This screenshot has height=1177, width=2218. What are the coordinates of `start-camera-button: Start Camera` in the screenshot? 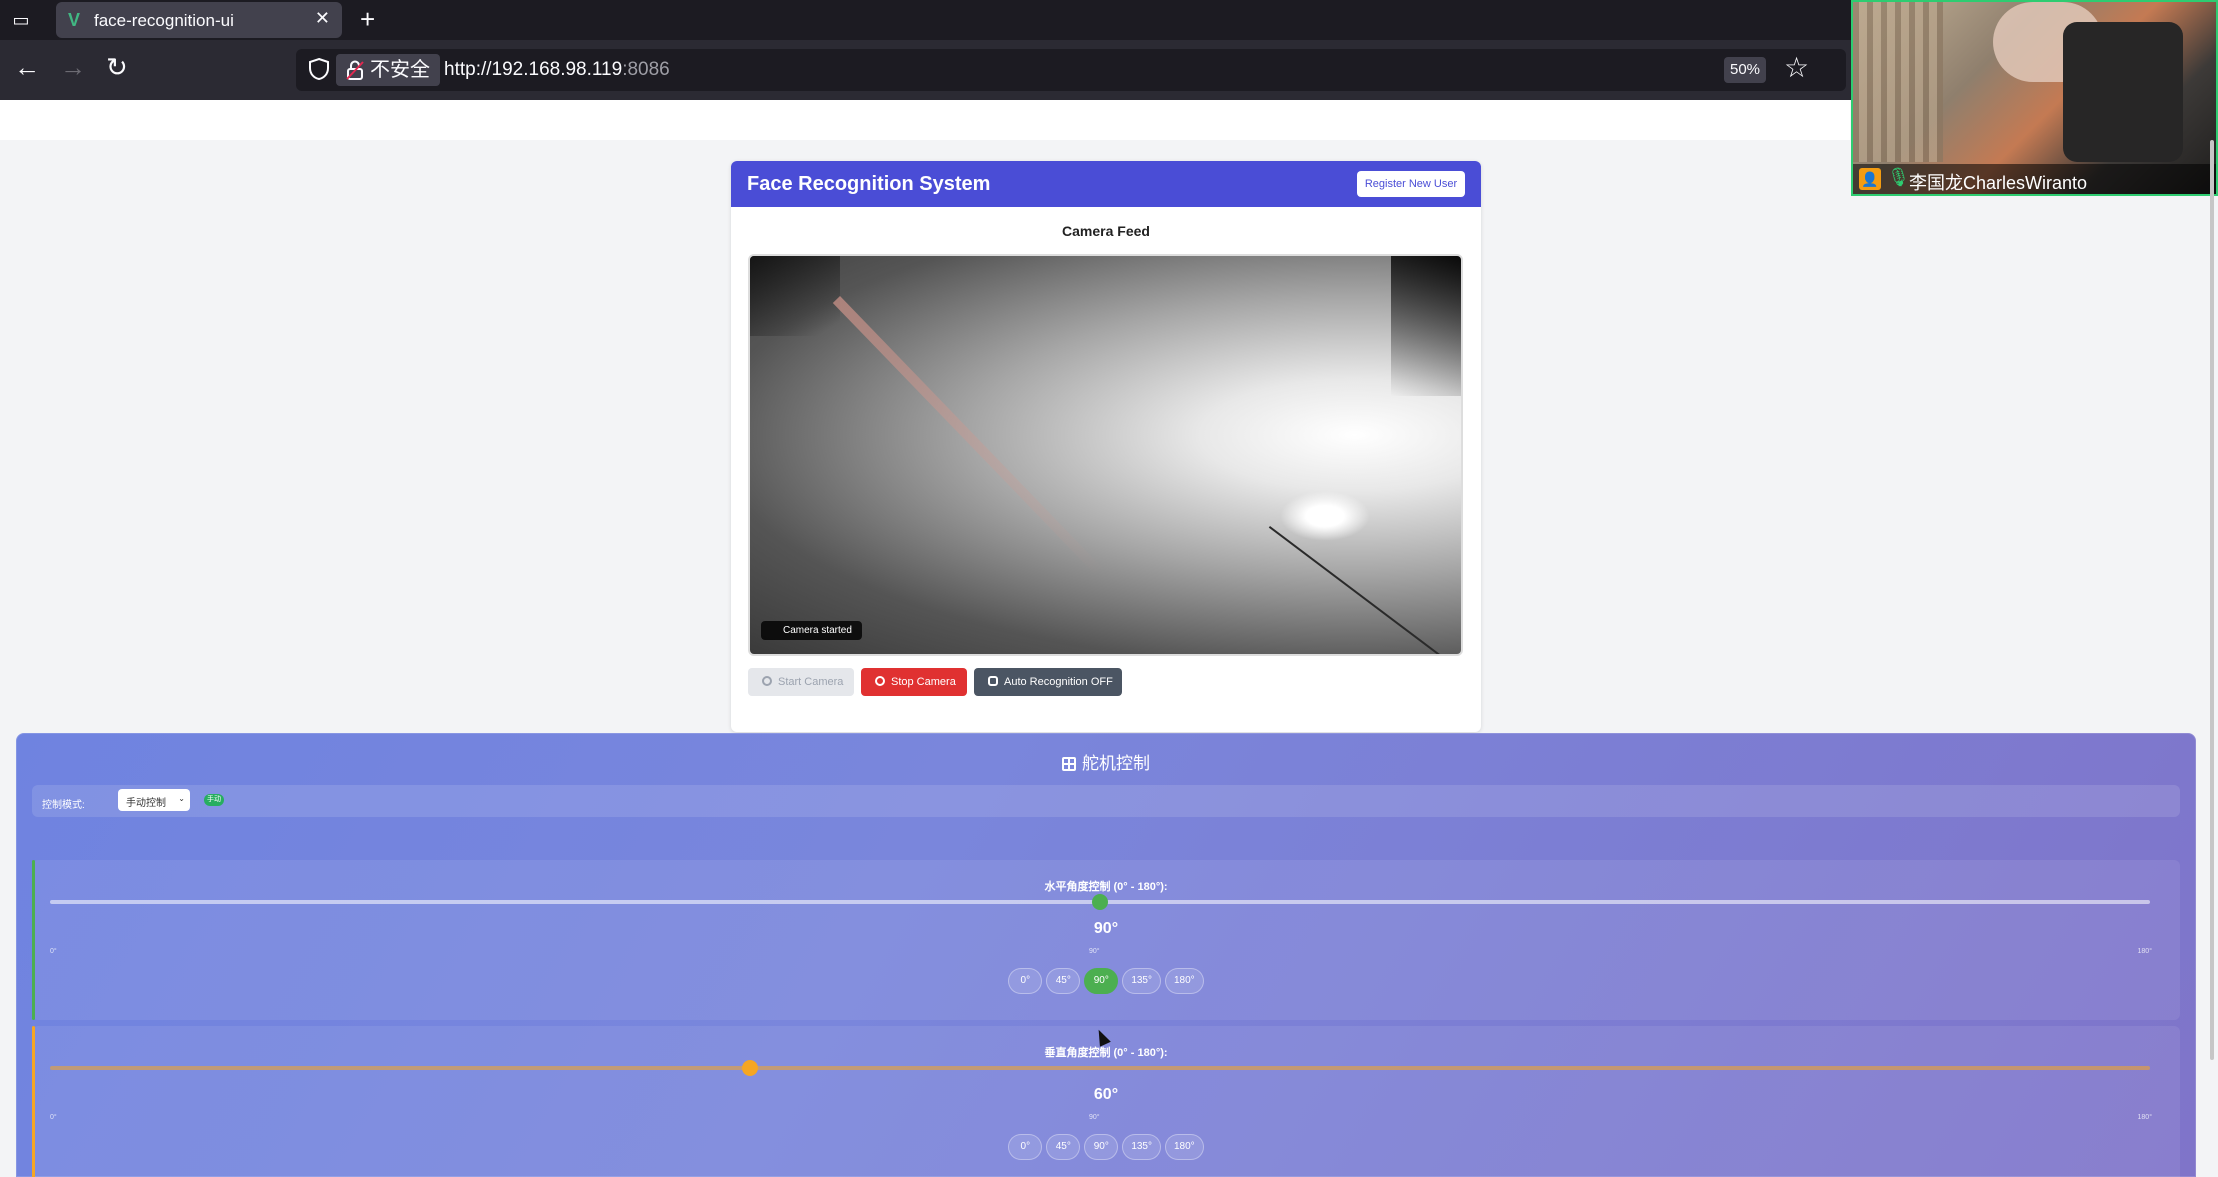 It's located at (801, 682).